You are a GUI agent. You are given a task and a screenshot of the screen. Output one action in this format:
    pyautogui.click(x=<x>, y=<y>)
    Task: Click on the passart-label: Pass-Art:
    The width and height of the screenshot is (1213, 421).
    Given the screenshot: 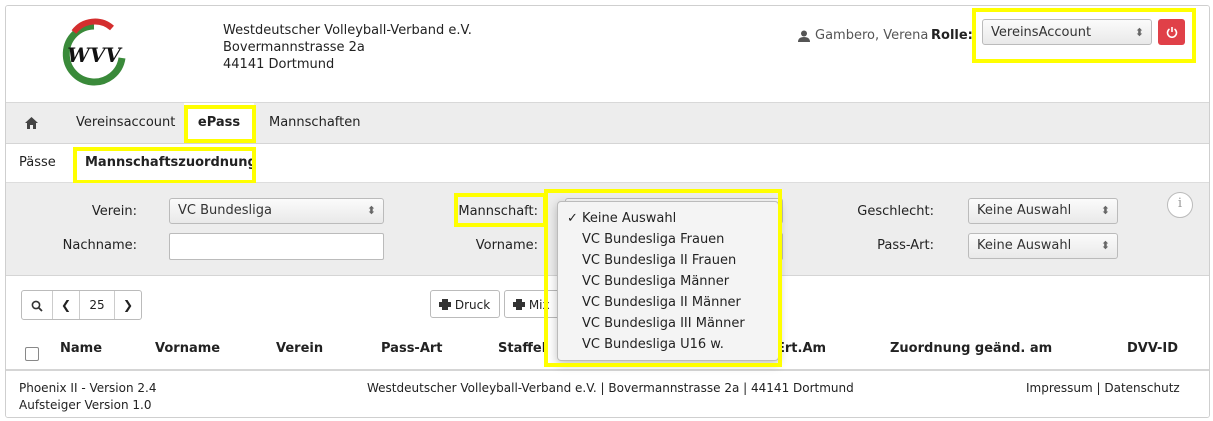 What is the action you would take?
    pyautogui.click(x=905, y=245)
    